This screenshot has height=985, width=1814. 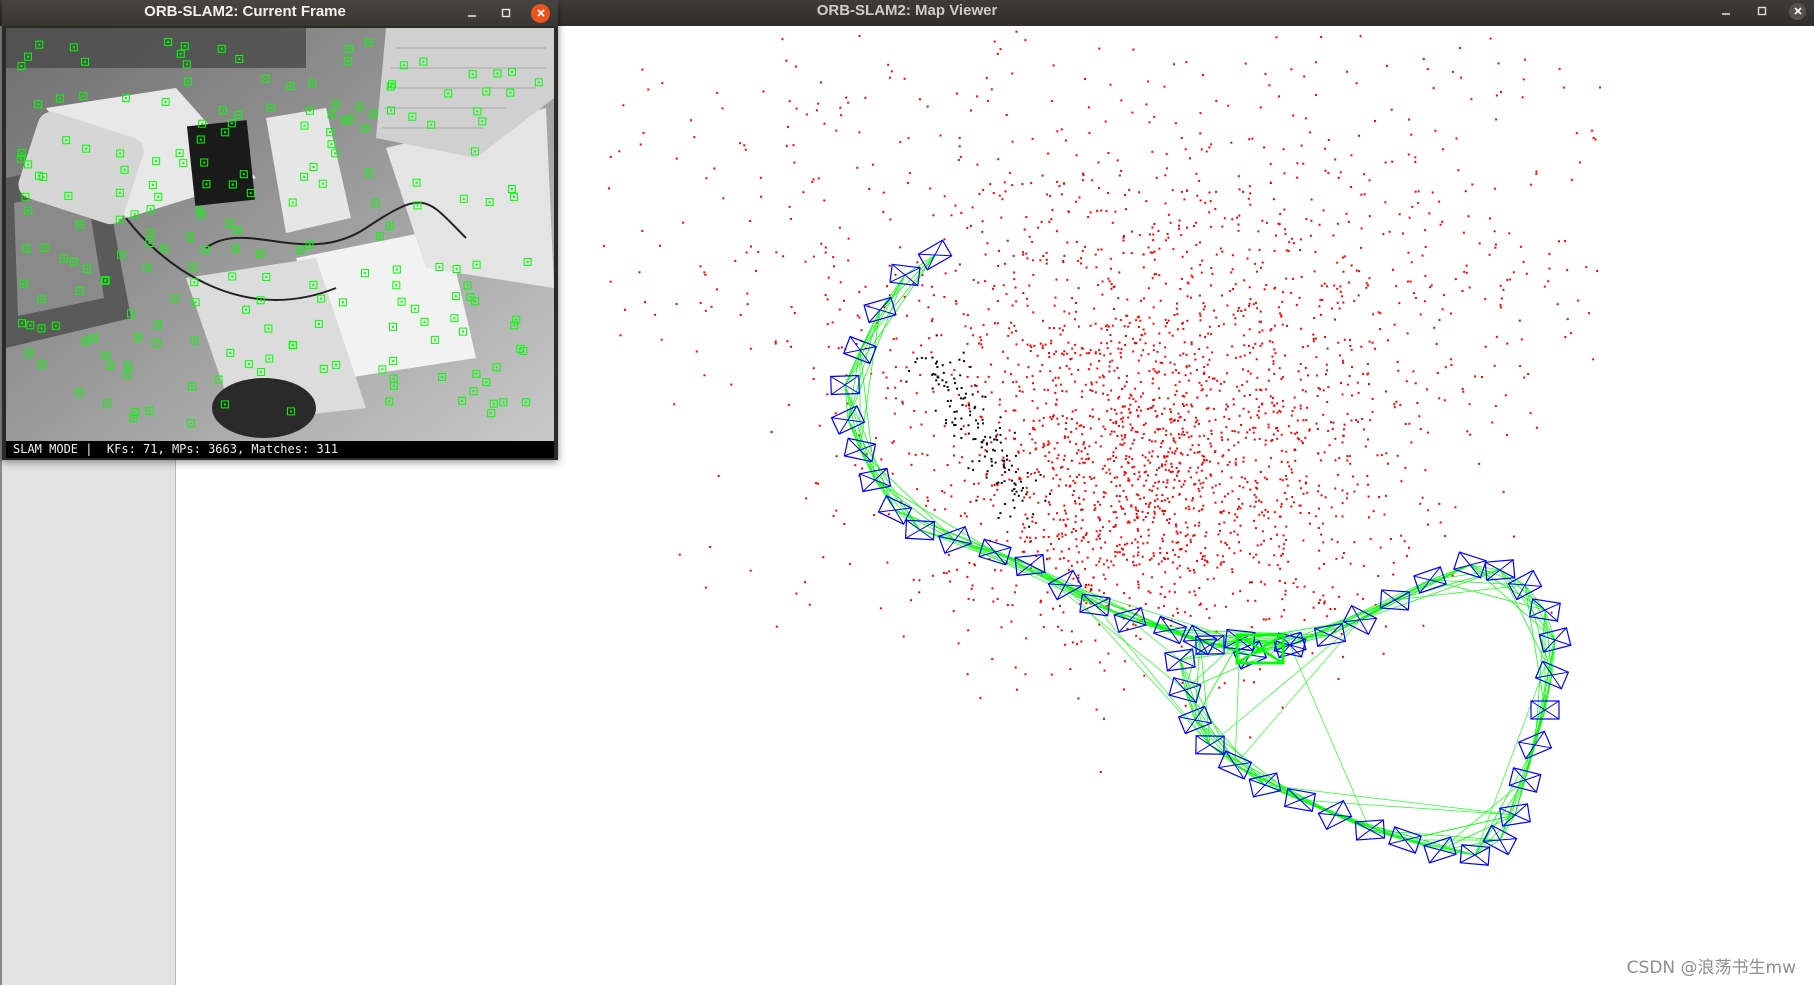 What do you see at coordinates (156, 48) in the screenshot?
I see `desk-clutter` at bounding box center [156, 48].